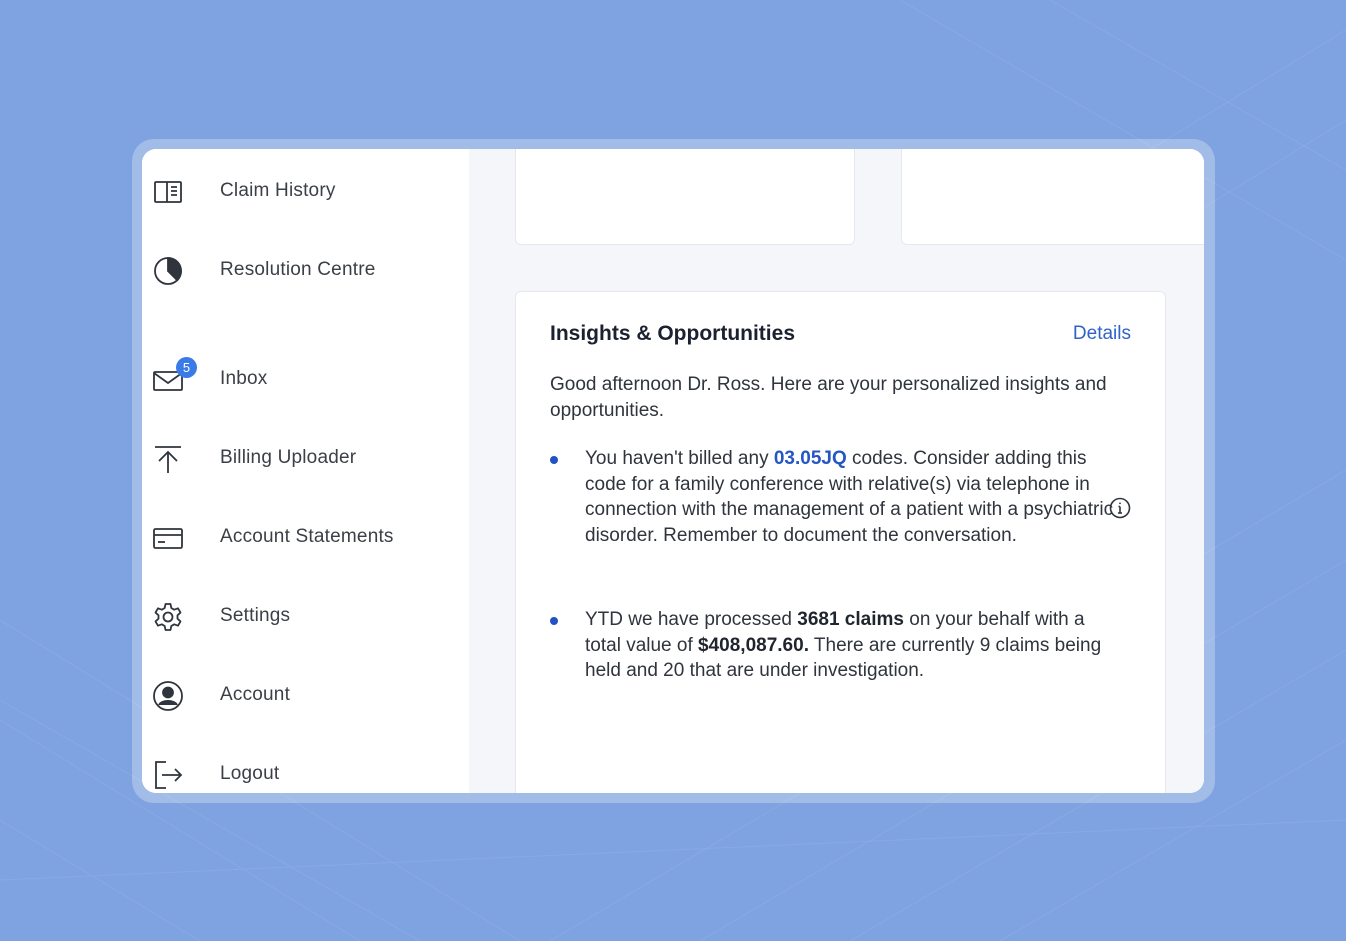 This screenshot has height=941, width=1346. Describe the element at coordinates (168, 617) in the screenshot. I see `gear-icon` at that location.